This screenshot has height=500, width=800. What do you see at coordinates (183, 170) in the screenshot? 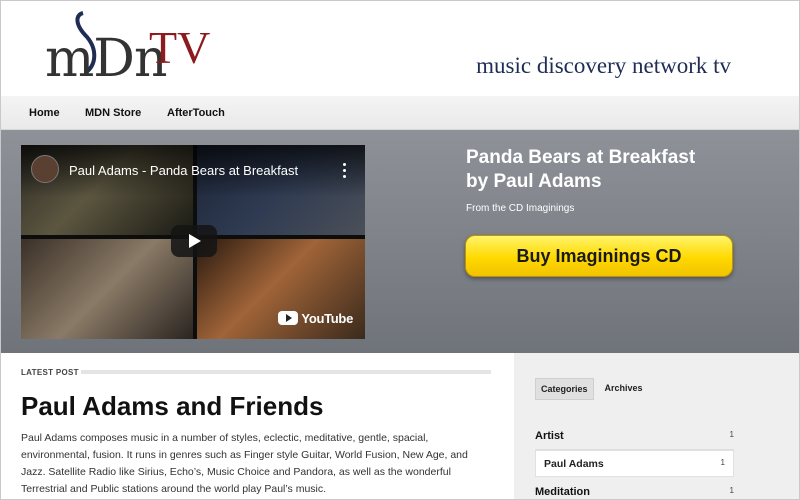
I see `video-title: Paul Adams - Panda Bears at Breakfast` at bounding box center [183, 170].